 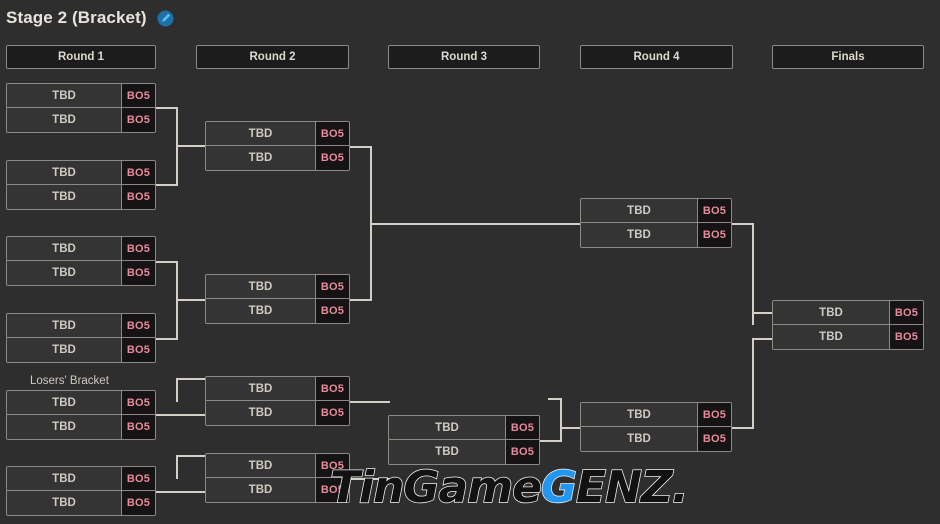 What do you see at coordinates (69, 381) in the screenshot?
I see `losers-bracket-label: Losers' Bracket` at bounding box center [69, 381].